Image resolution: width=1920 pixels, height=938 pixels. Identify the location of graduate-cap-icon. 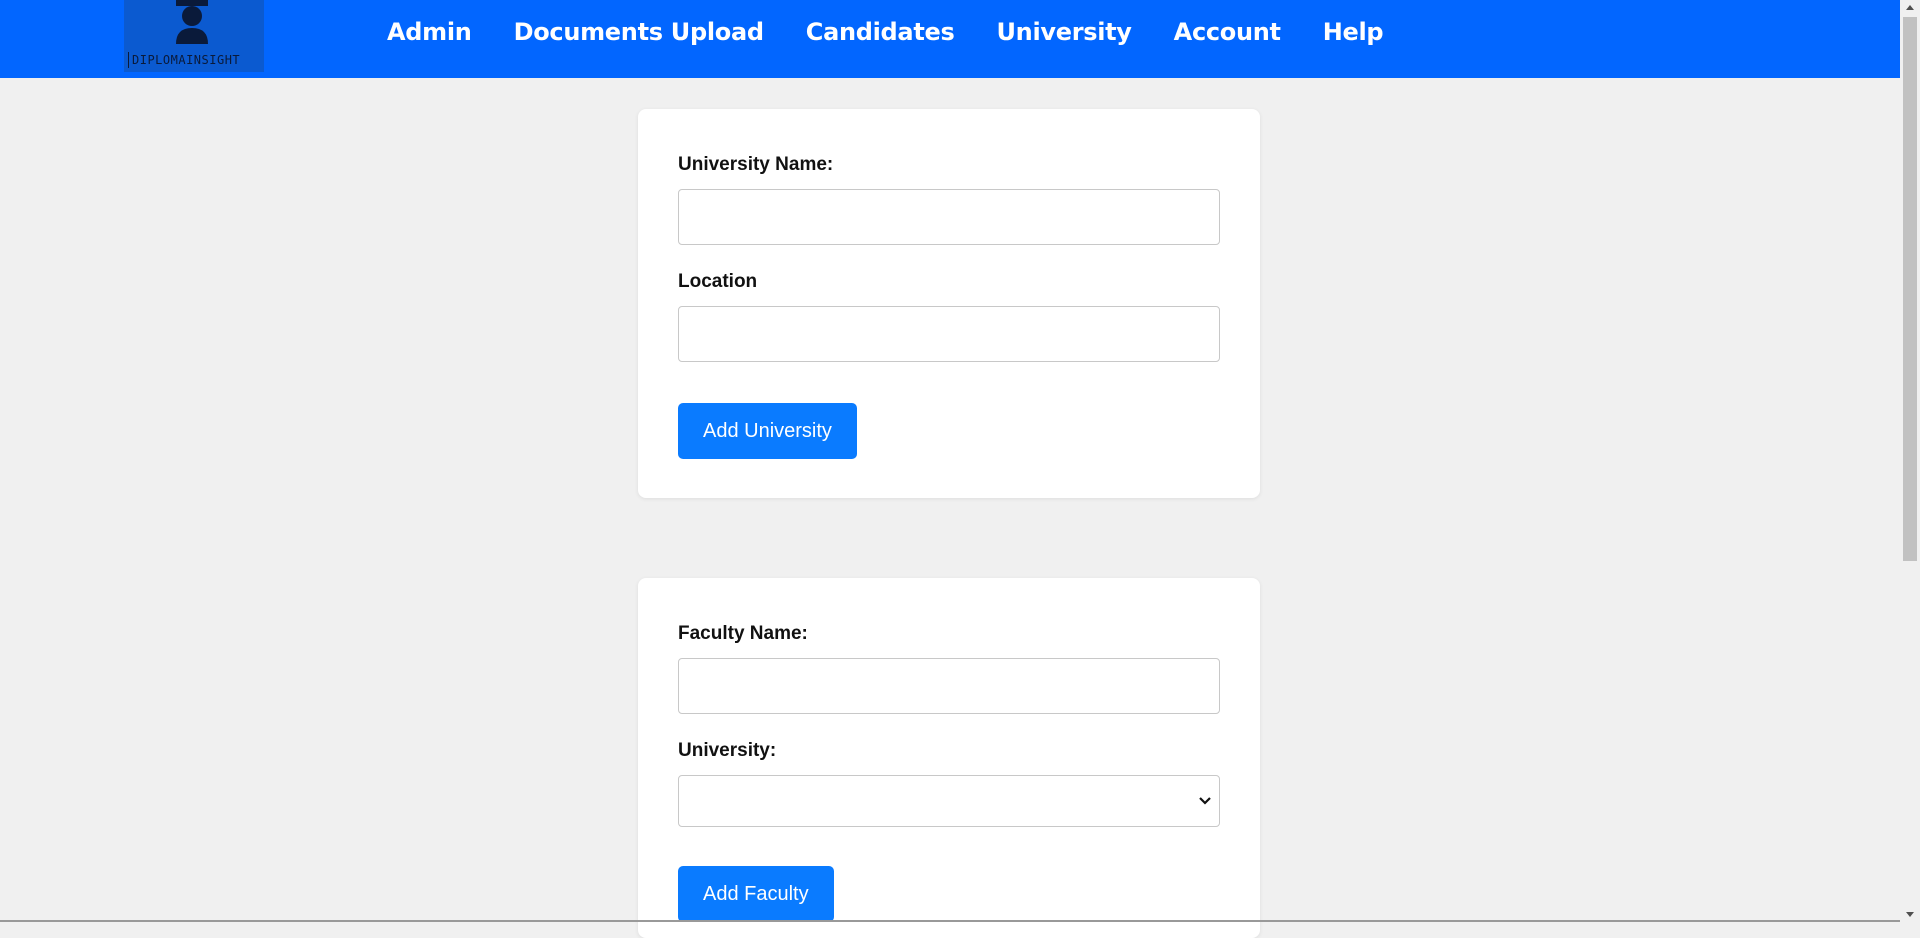
(192, 22).